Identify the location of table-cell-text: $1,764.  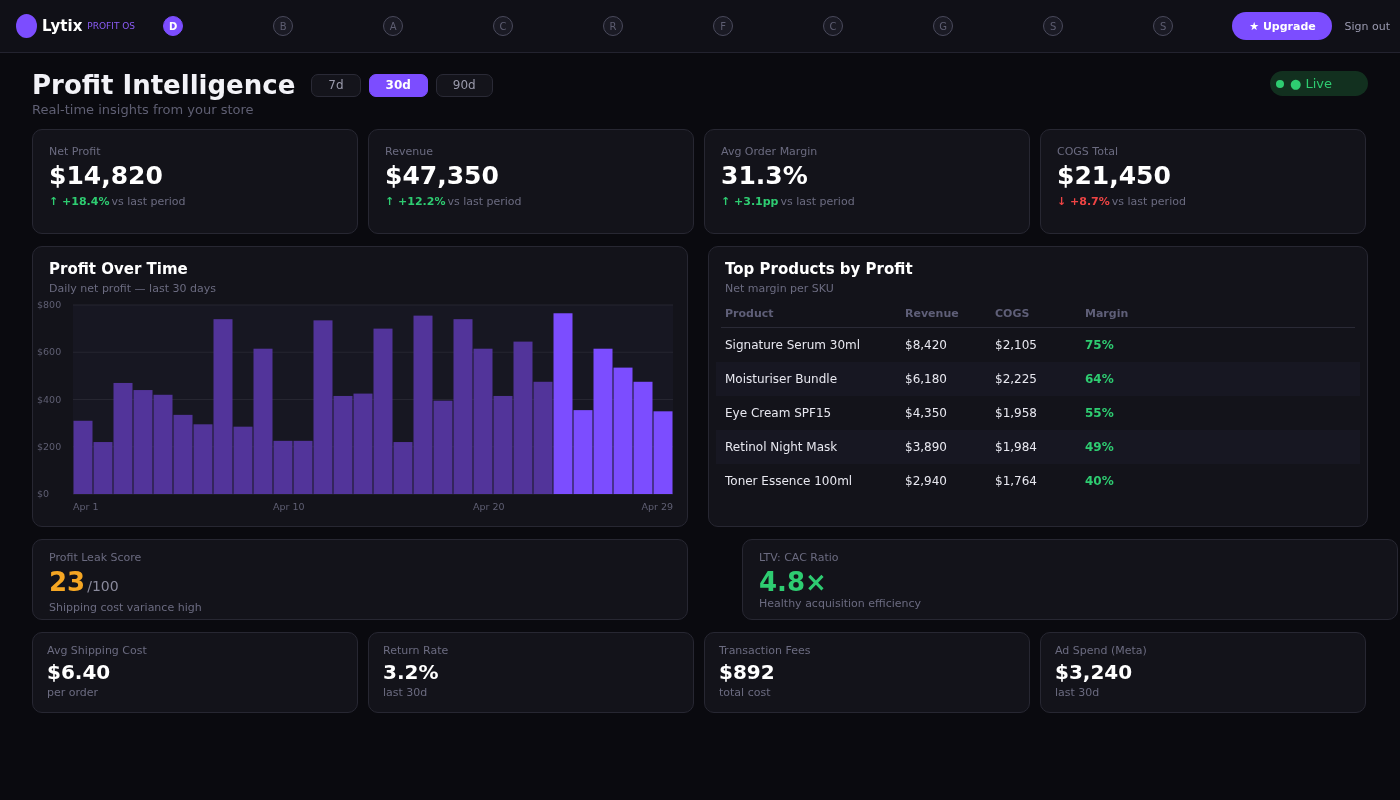
(1016, 481).